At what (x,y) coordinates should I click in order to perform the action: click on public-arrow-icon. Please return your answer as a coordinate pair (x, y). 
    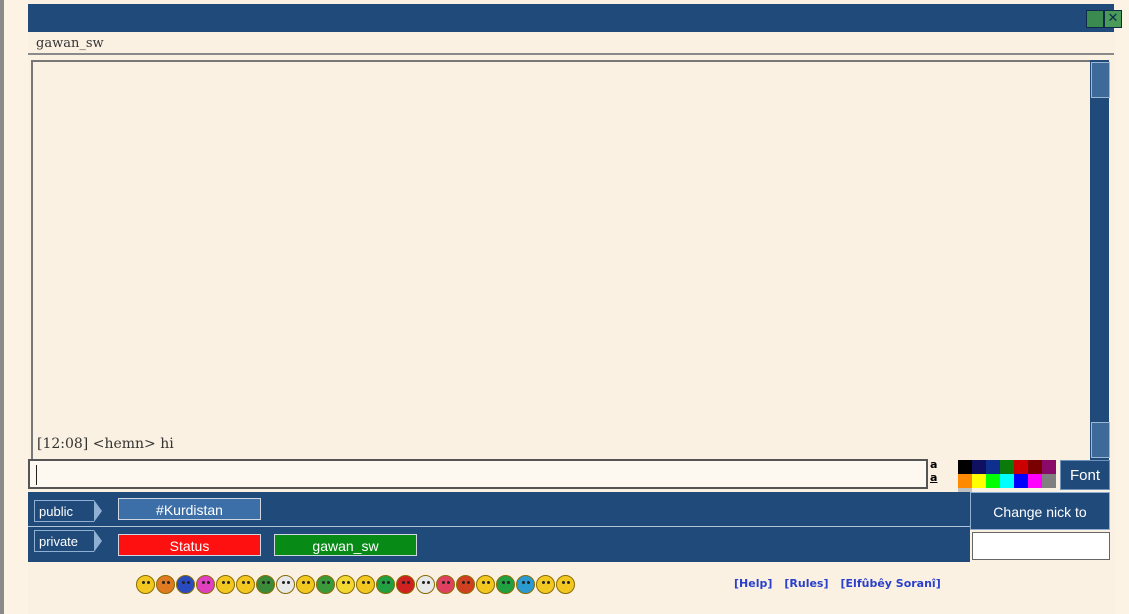
    Looking at the image, I should click on (98, 511).